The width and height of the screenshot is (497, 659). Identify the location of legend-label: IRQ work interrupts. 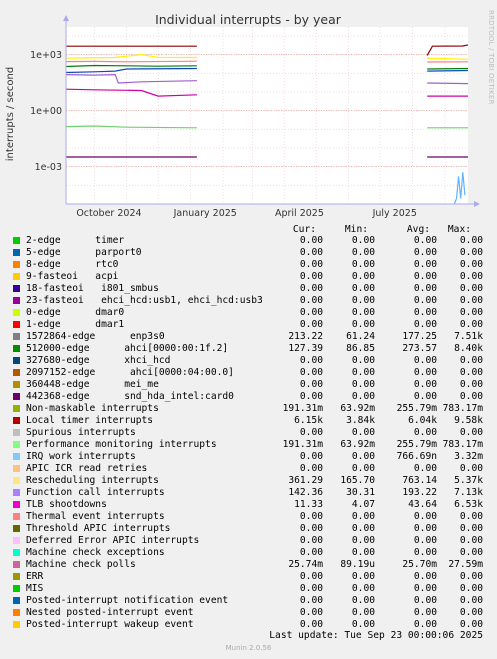
(81, 456).